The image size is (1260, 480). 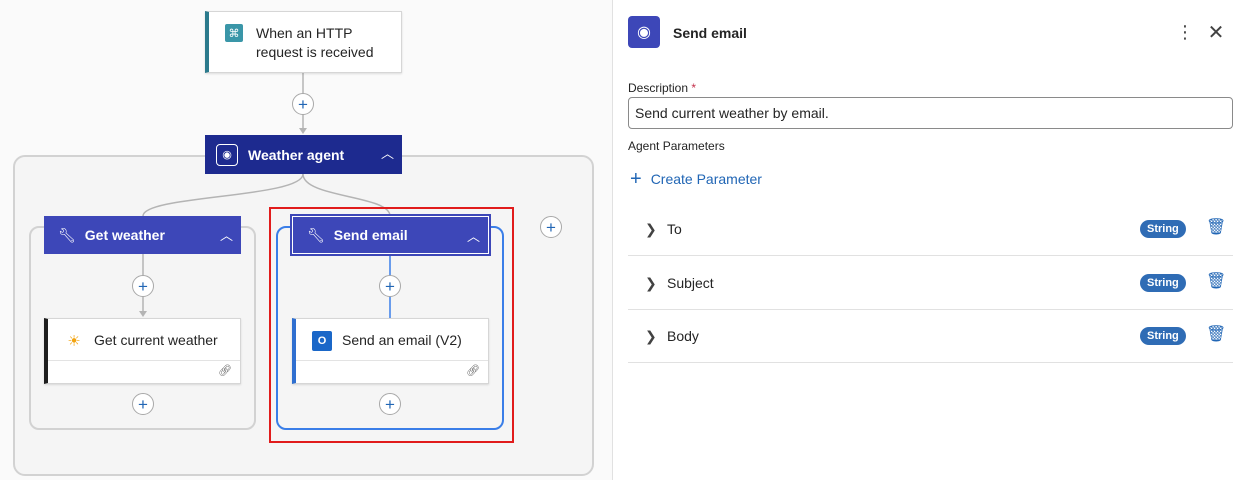 I want to click on tool-header-get-weather: 🔧︎ Get weather ︿, so click(x=142, y=235).